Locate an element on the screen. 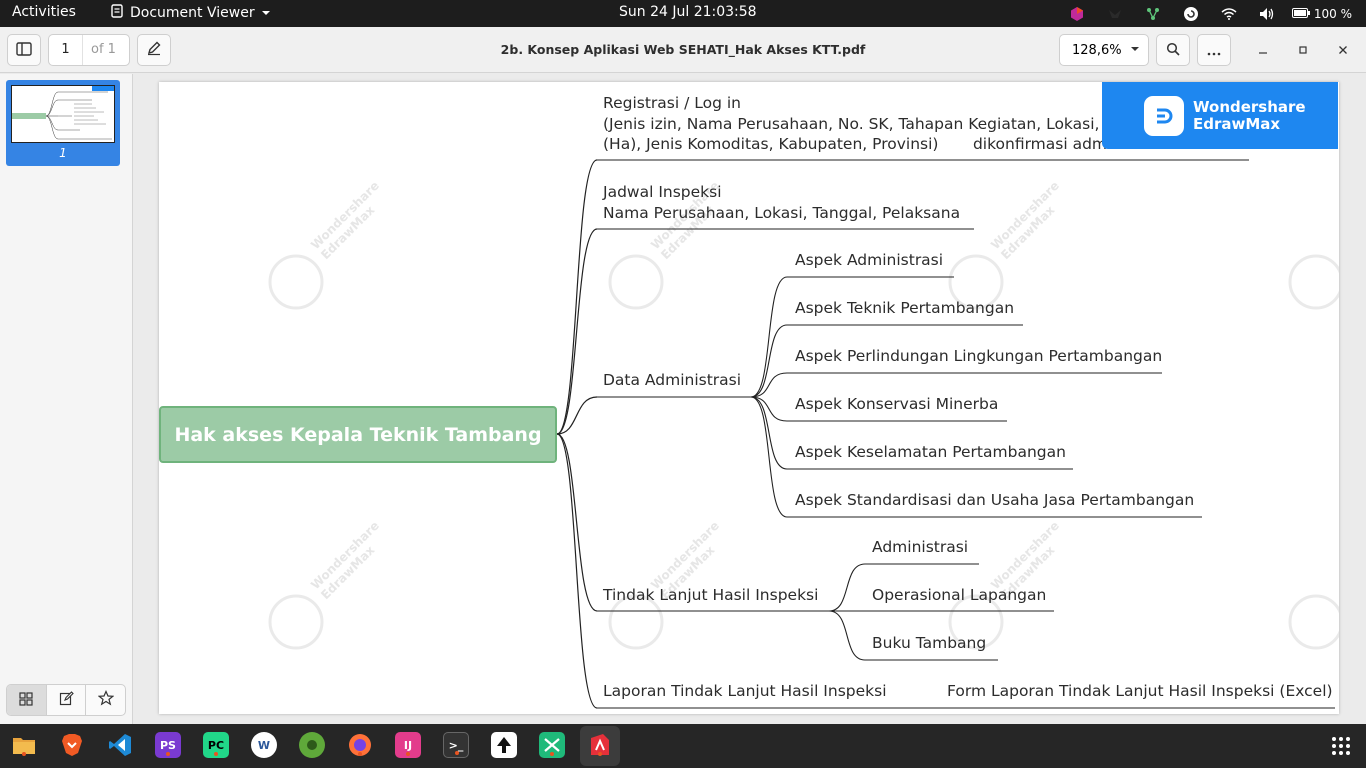 Image resolution: width=1366 pixels, height=768 pixels. firefox-icon is located at coordinates (360, 745).